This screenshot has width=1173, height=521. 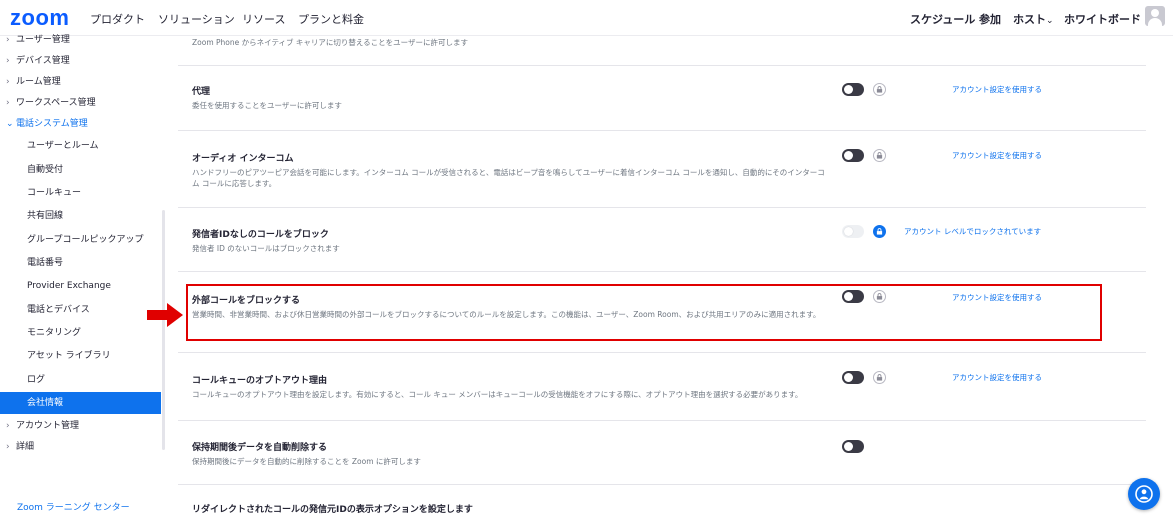 I want to click on setting-title-audio-intercom: オーディオ インターコム, so click(x=243, y=159).